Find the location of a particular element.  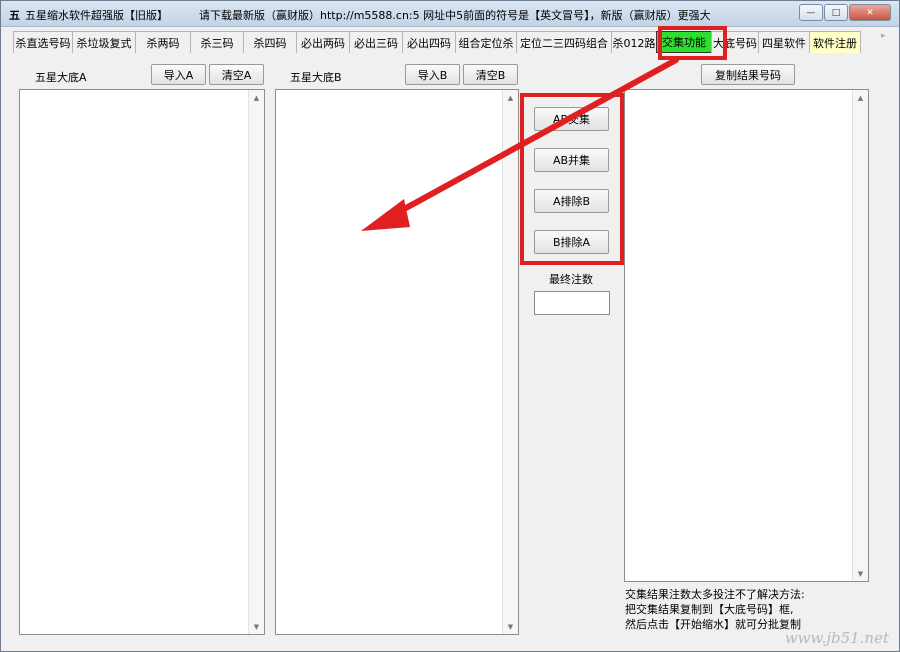

tab-combo-position-kill: 组合定位杀 is located at coordinates (486, 42).